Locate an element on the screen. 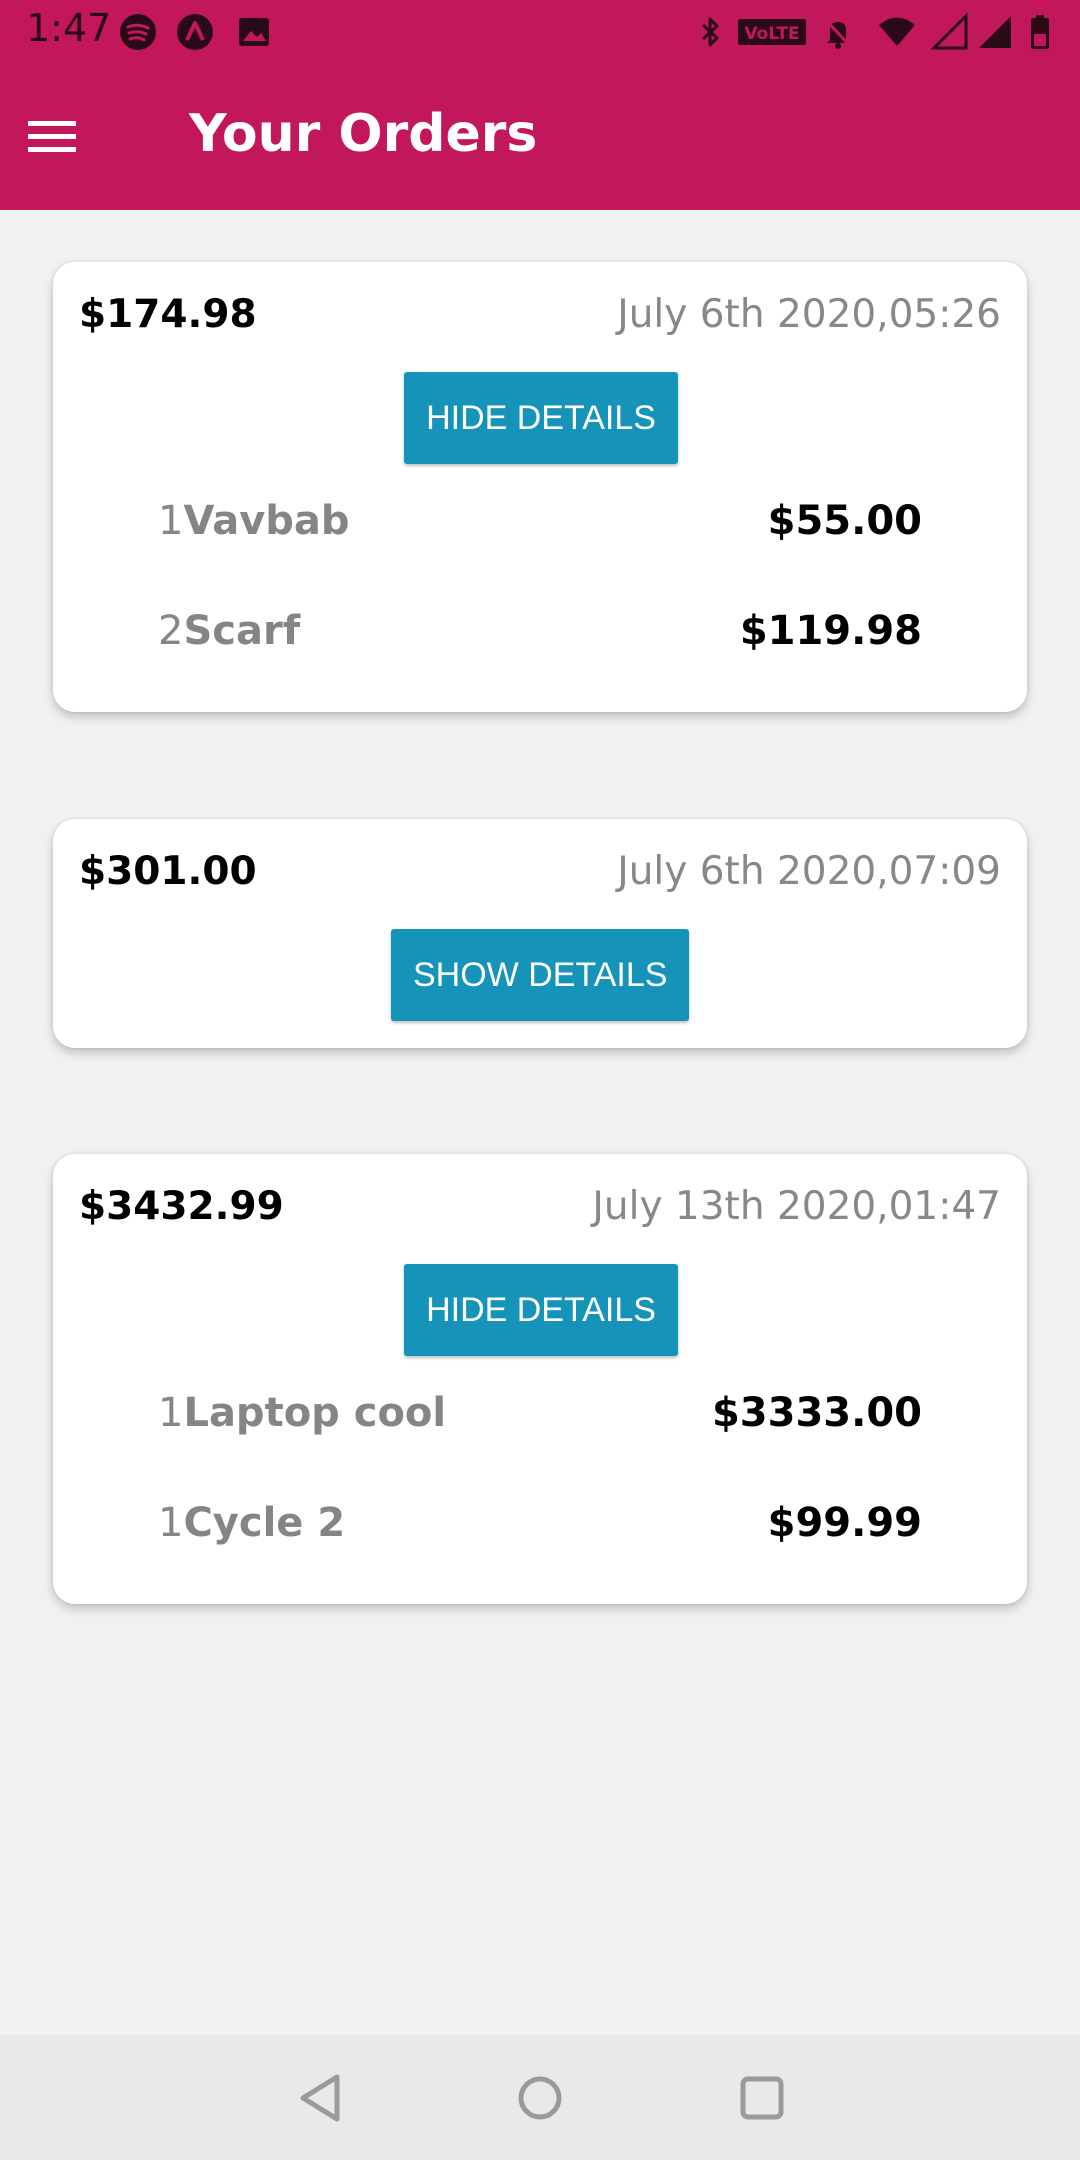 This screenshot has height=2160, width=1080. volte-icon: VoLTE is located at coordinates (772, 32).